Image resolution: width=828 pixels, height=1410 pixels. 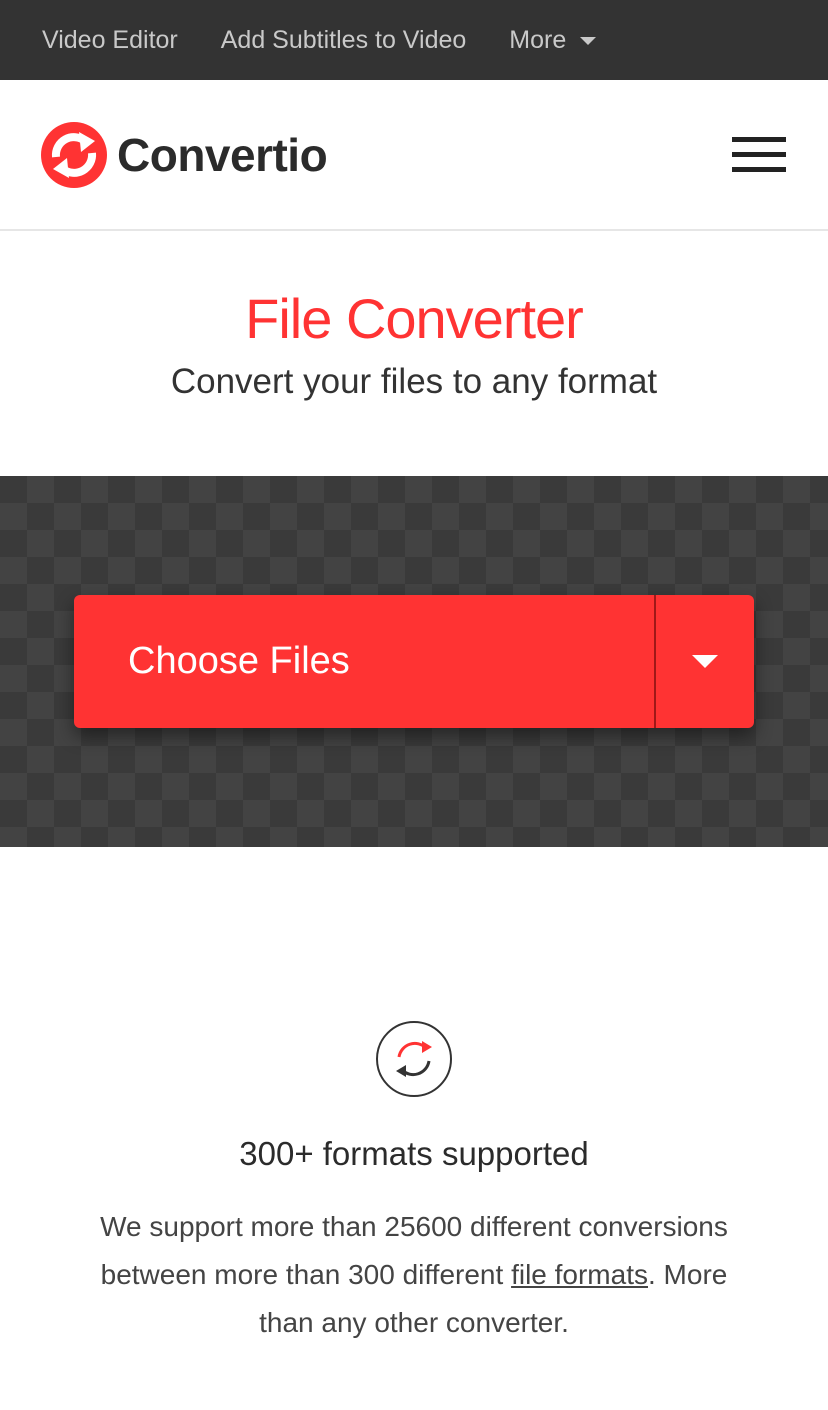 I want to click on logo: Convertio, so click(x=184, y=155).